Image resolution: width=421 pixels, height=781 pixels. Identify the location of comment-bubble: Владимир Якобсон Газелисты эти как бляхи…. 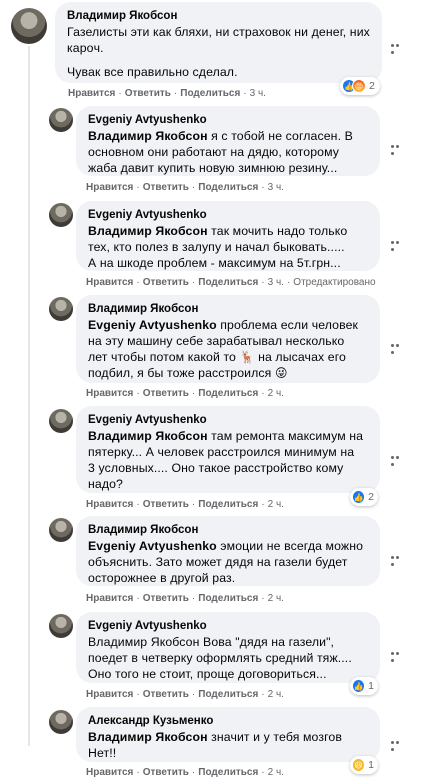
(218, 42).